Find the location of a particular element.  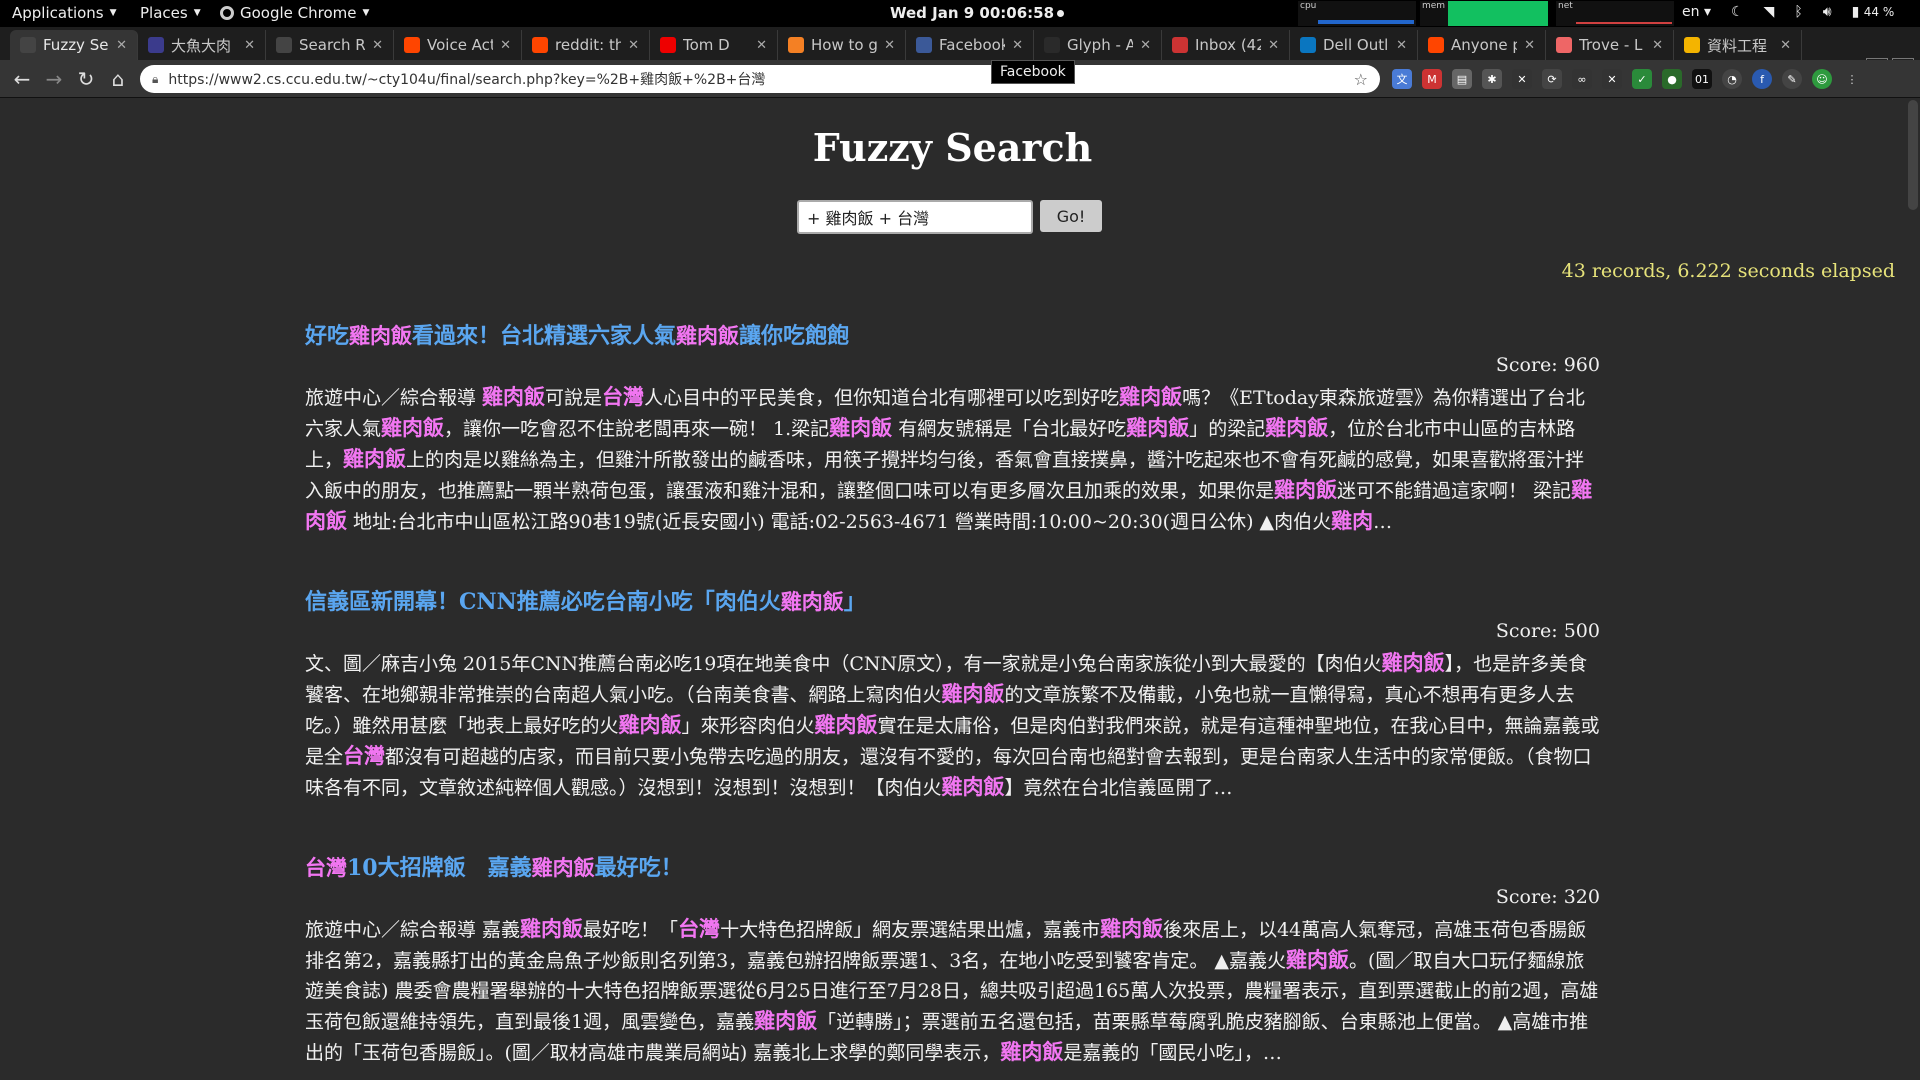

browser-tab: Fuzzy Se ✕ is located at coordinates (74, 45).